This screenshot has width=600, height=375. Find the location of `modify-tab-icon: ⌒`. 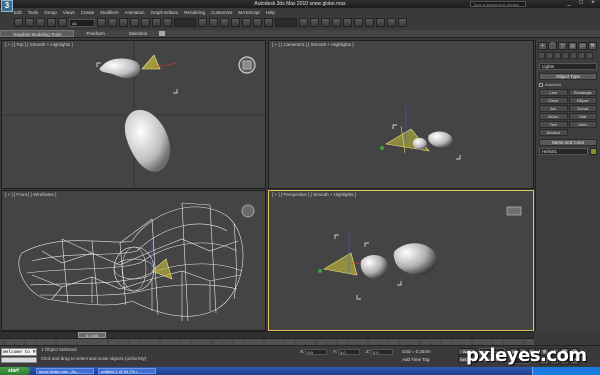

modify-tab-icon: ⌒ is located at coordinates (552, 46).